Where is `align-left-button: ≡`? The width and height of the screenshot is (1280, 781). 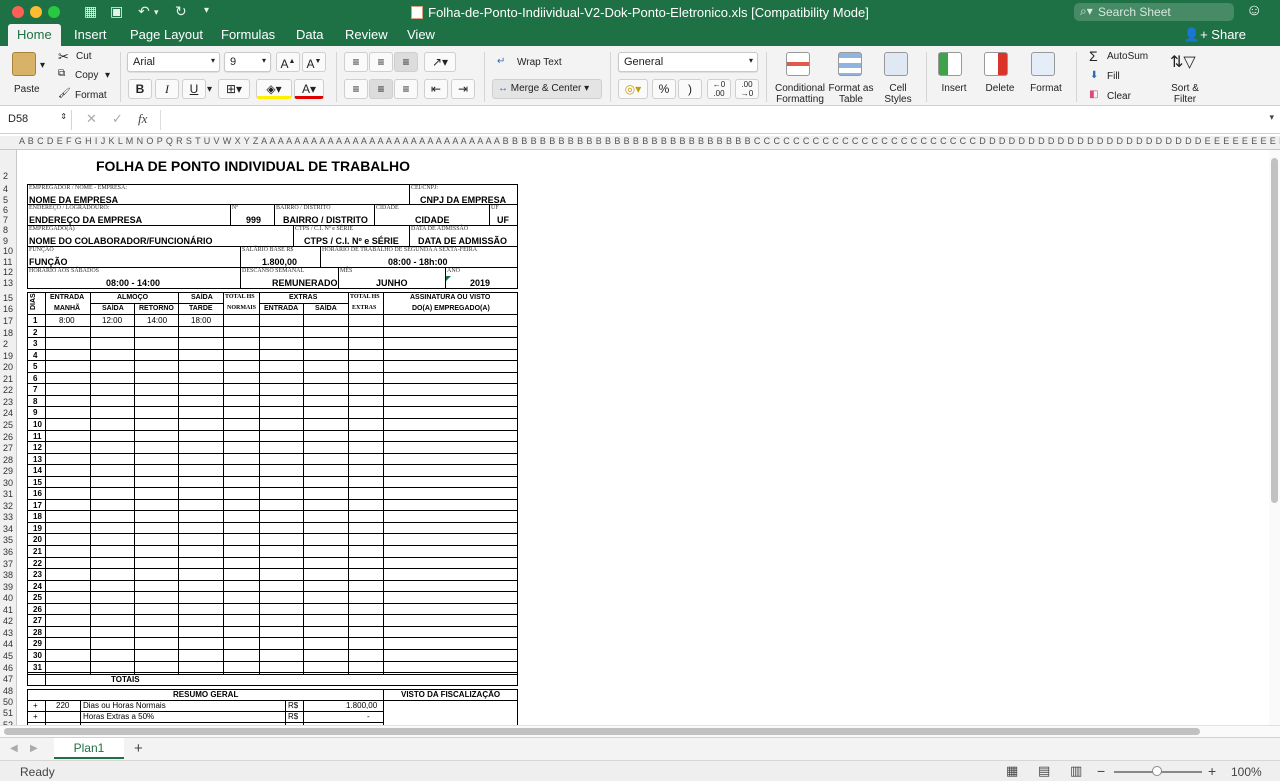
align-left-button: ≡ is located at coordinates (356, 89).